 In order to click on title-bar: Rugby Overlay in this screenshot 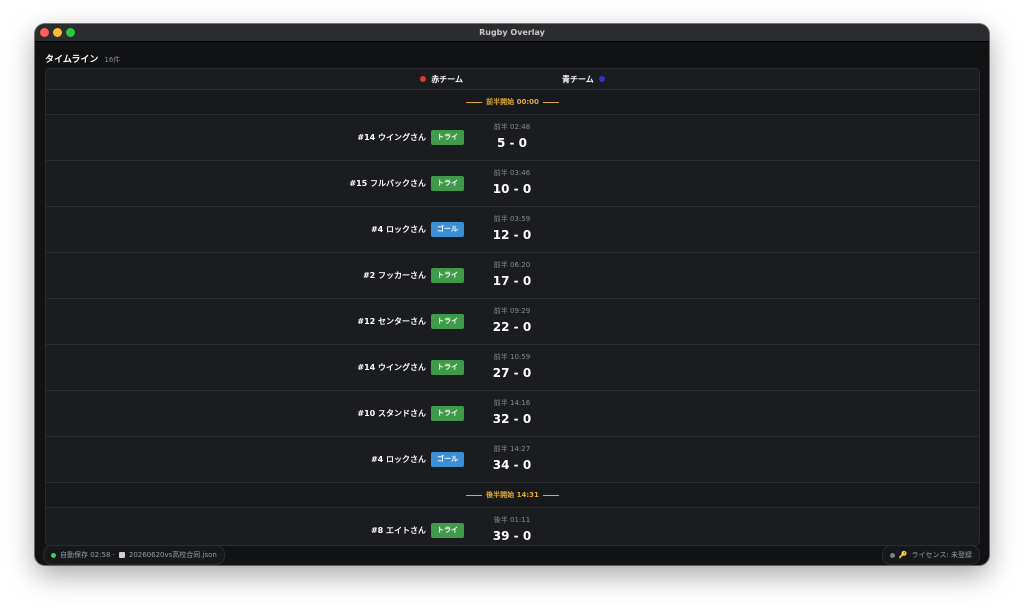, I will do `click(512, 33)`.